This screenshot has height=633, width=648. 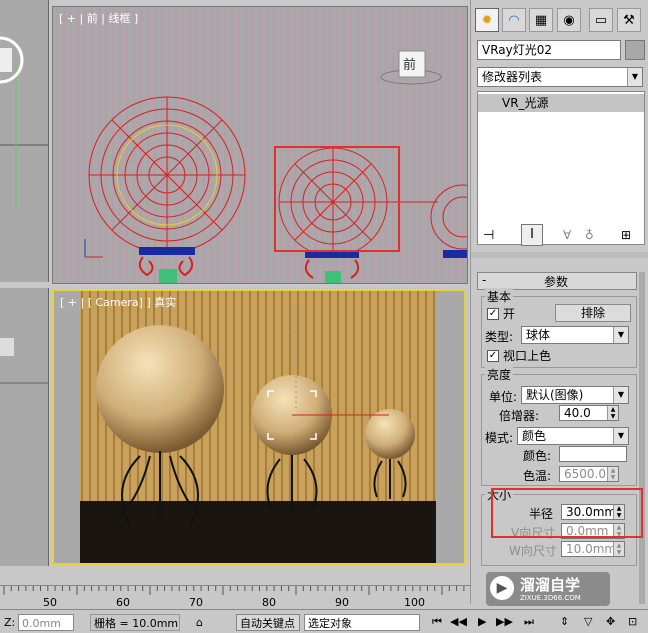 I want to click on go-to-start-icon: ⏮, so click(x=437, y=622).